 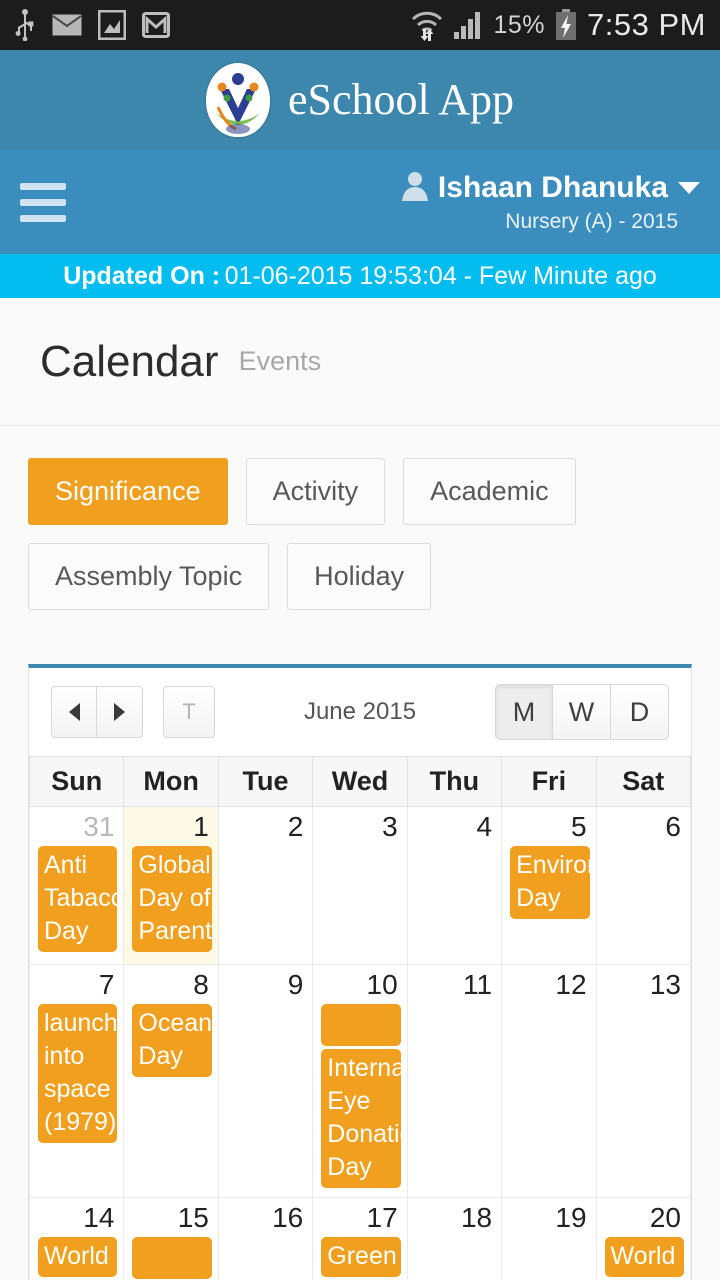 What do you see at coordinates (591, 221) in the screenshot?
I see `user-class-label: Nursery (A) - 2015` at bounding box center [591, 221].